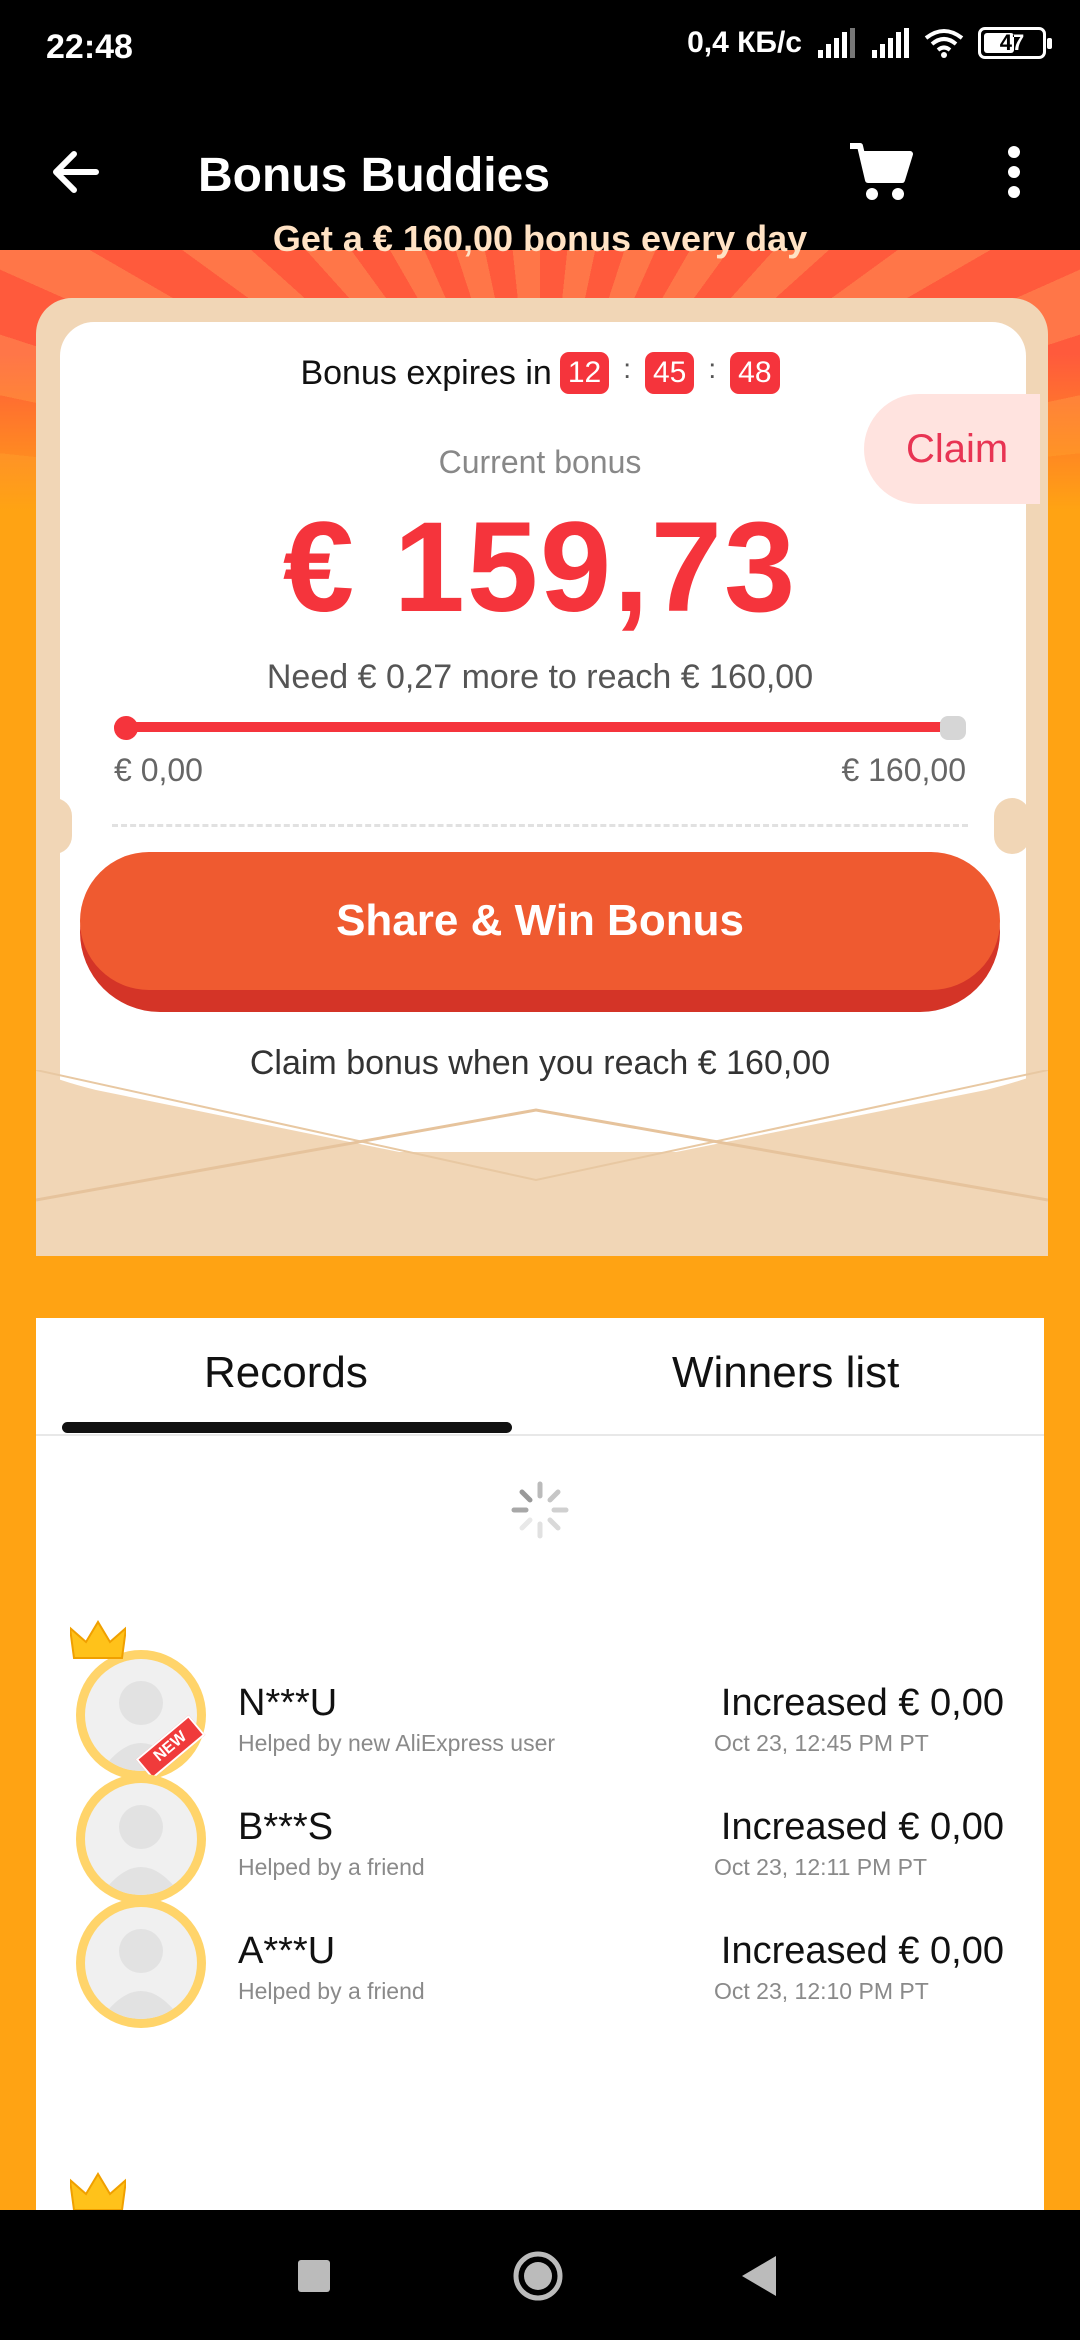 The image size is (1080, 2340). What do you see at coordinates (426, 372) in the screenshot?
I see `expires-label: Bonus expires in` at bounding box center [426, 372].